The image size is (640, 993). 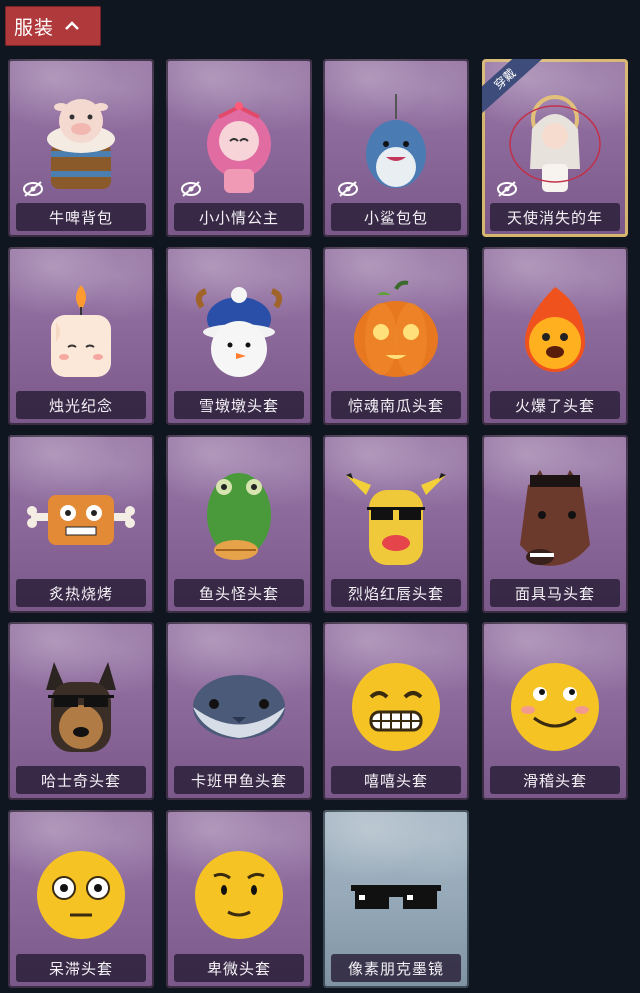 I want to click on item-card: 雪墩墩头套, so click(x=239, y=336).